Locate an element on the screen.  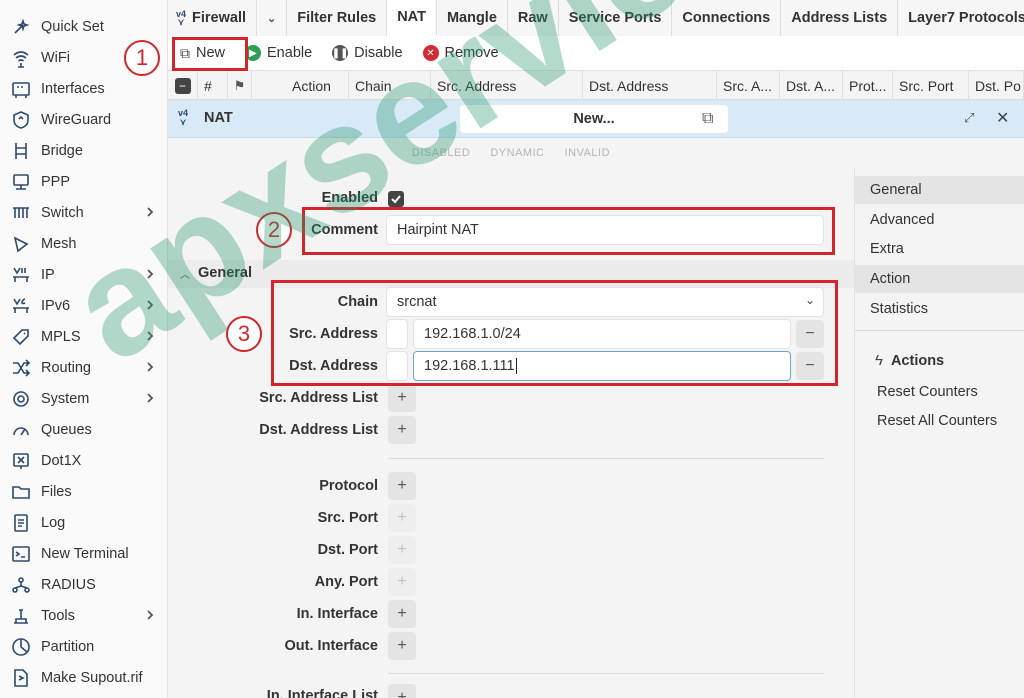
protocol-add-button: + is located at coordinates (402, 486).